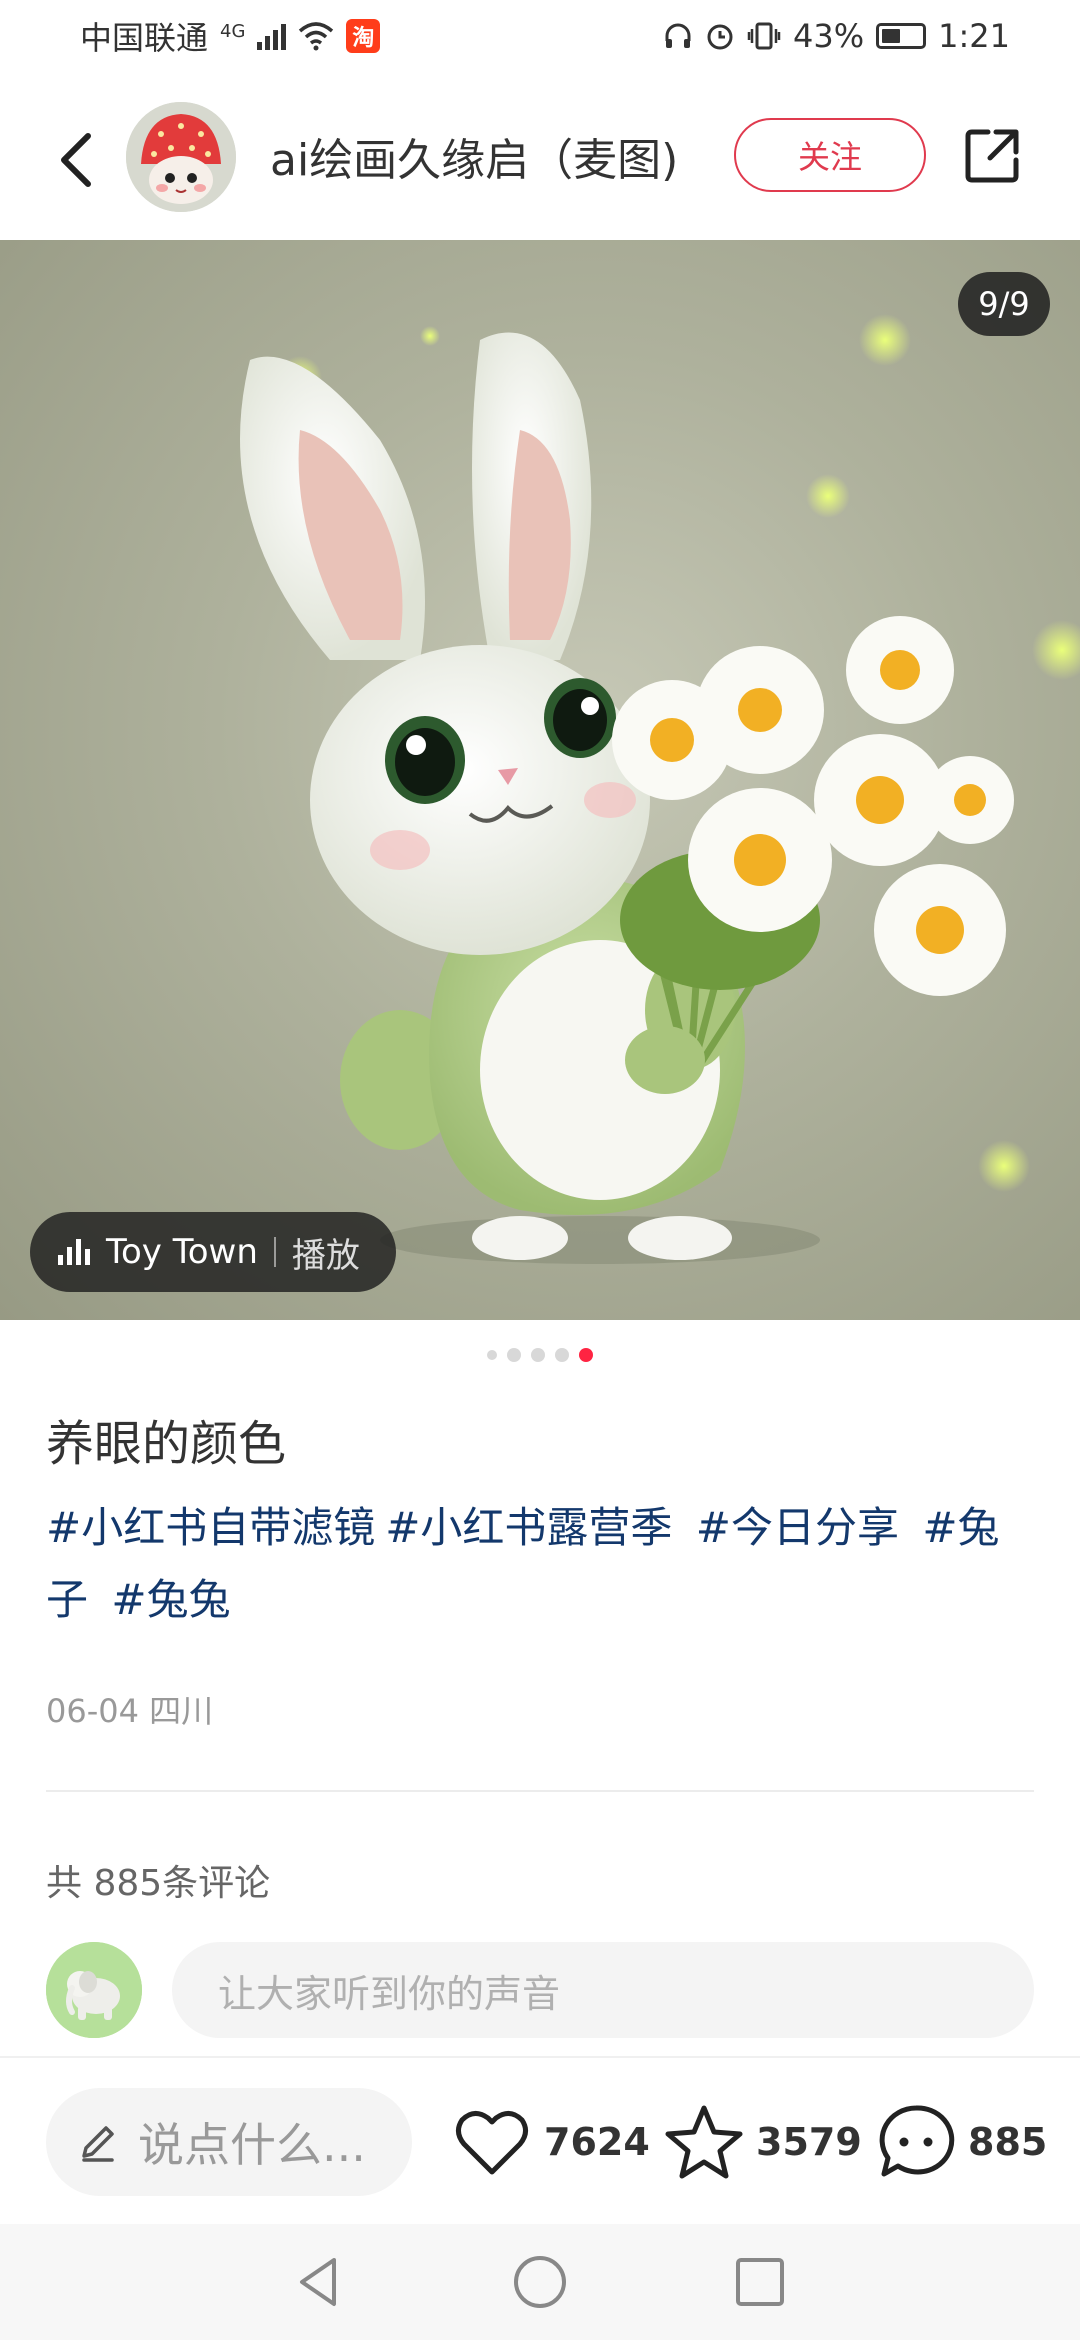 This screenshot has width=1080, height=2340. I want to click on nav-recents-icon, so click(760, 2282).